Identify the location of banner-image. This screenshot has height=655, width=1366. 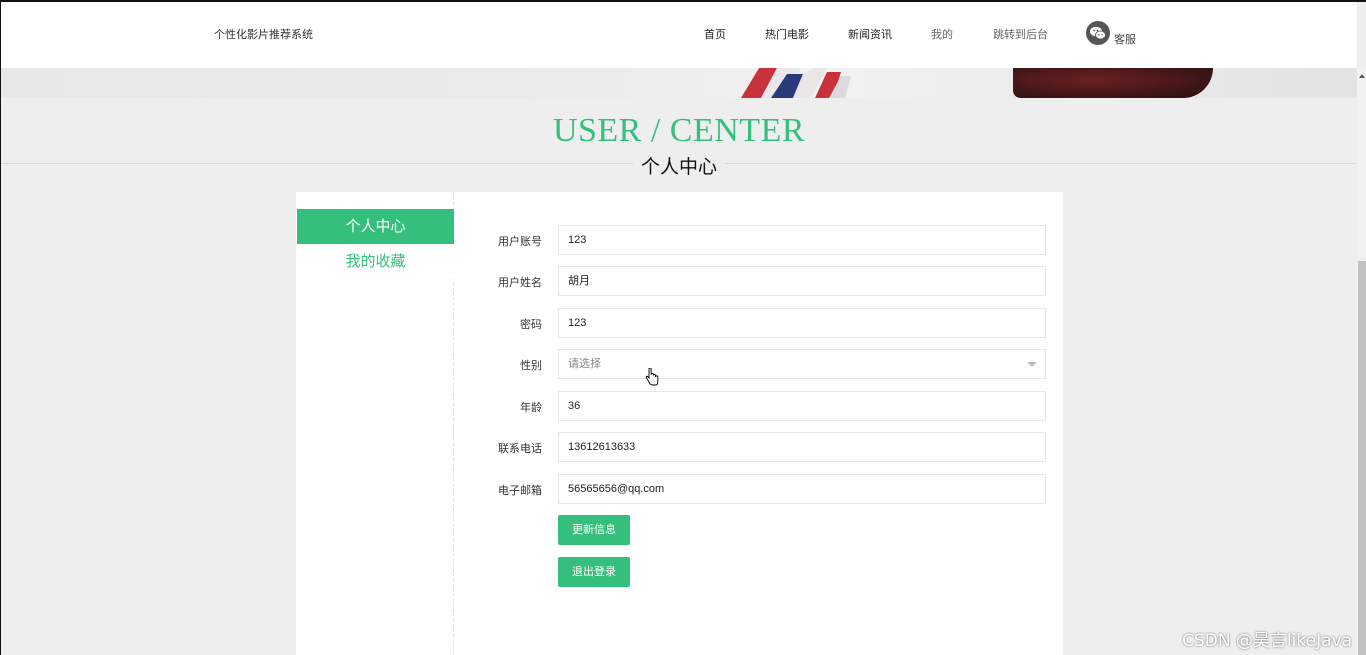
(679, 83).